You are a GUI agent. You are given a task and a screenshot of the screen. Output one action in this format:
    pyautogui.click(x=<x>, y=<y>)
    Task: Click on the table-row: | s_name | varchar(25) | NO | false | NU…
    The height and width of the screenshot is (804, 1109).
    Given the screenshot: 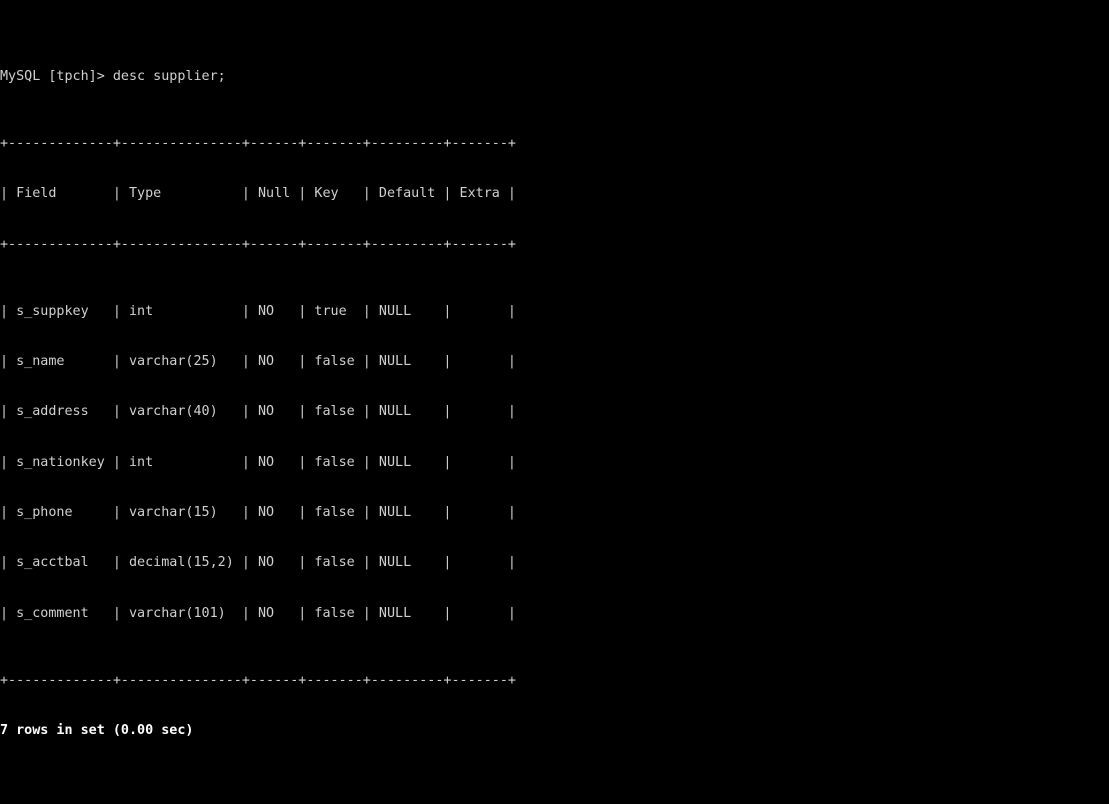 What is the action you would take?
    pyautogui.click(x=258, y=362)
    